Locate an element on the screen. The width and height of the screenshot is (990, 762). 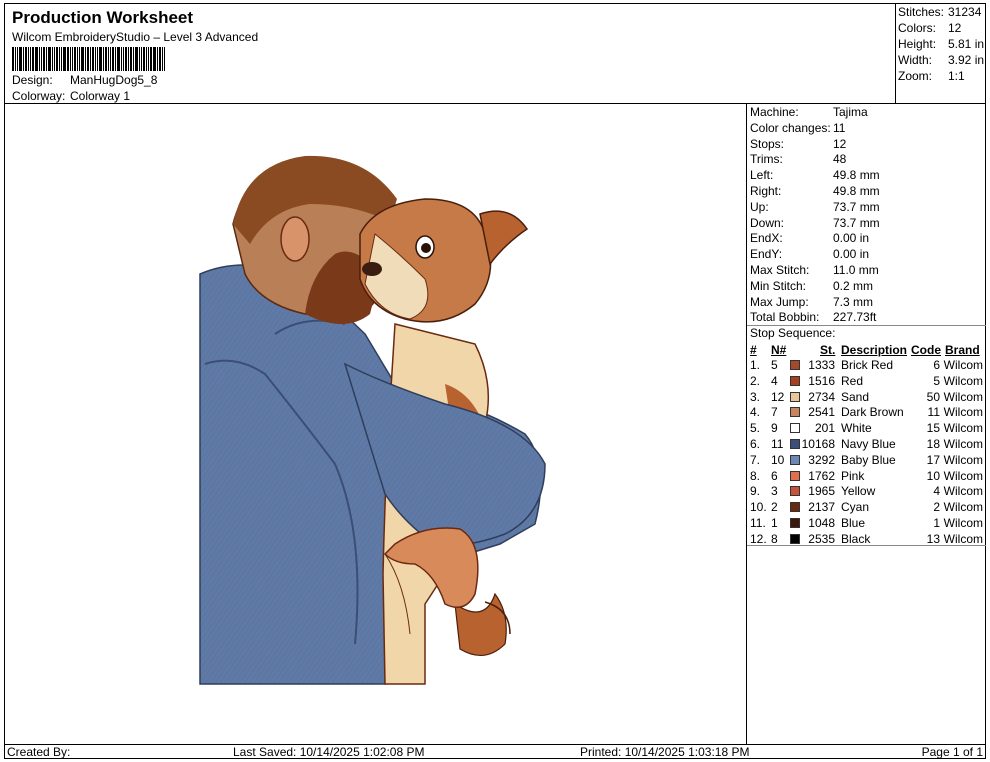
summary-width: Width: 3.92 in is located at coordinates (941, 60).